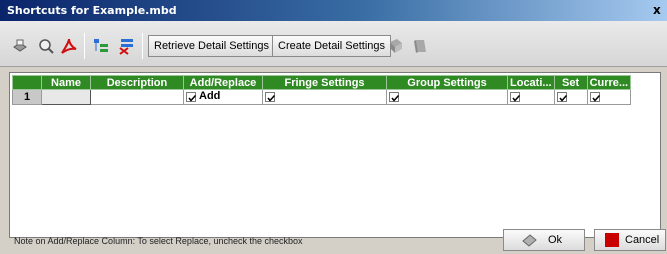 Image resolution: width=667 pixels, height=254 pixels. What do you see at coordinates (570, 82) in the screenshot?
I see `column-header-set: Set` at bounding box center [570, 82].